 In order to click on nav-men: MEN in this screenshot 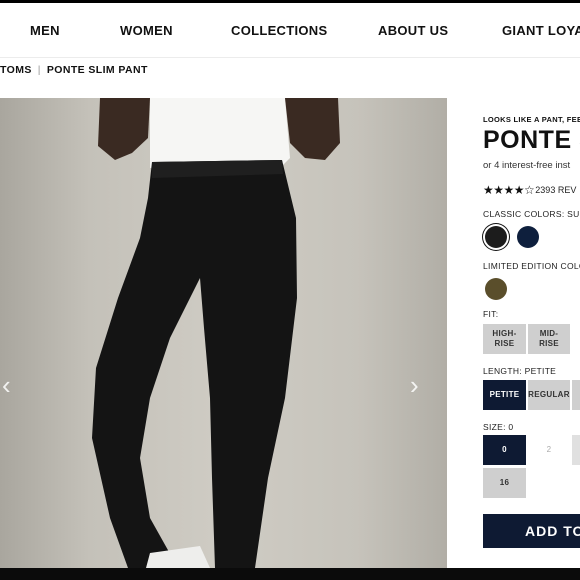, I will do `click(45, 30)`.